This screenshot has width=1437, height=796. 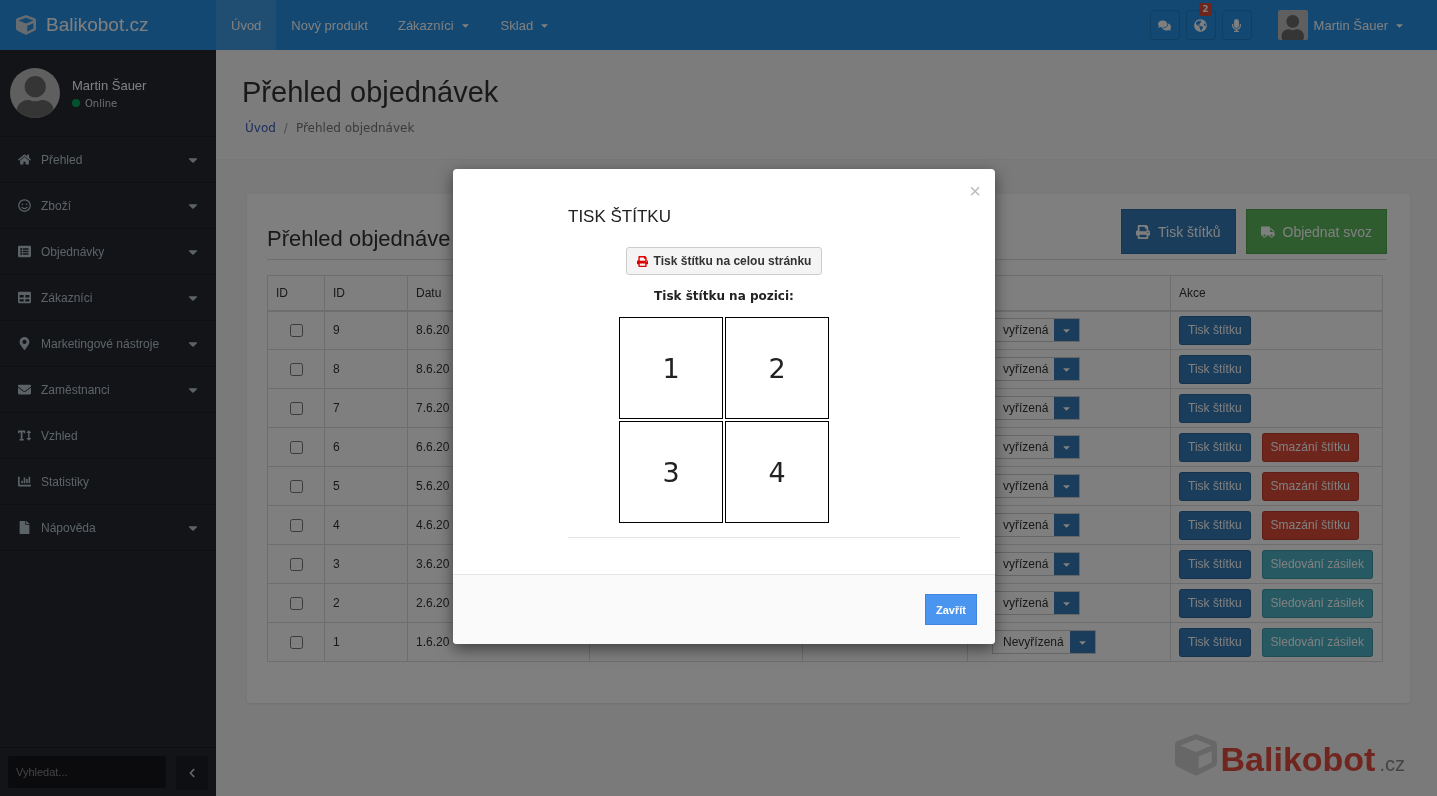 I want to click on chat-icon, so click(x=1165, y=25).